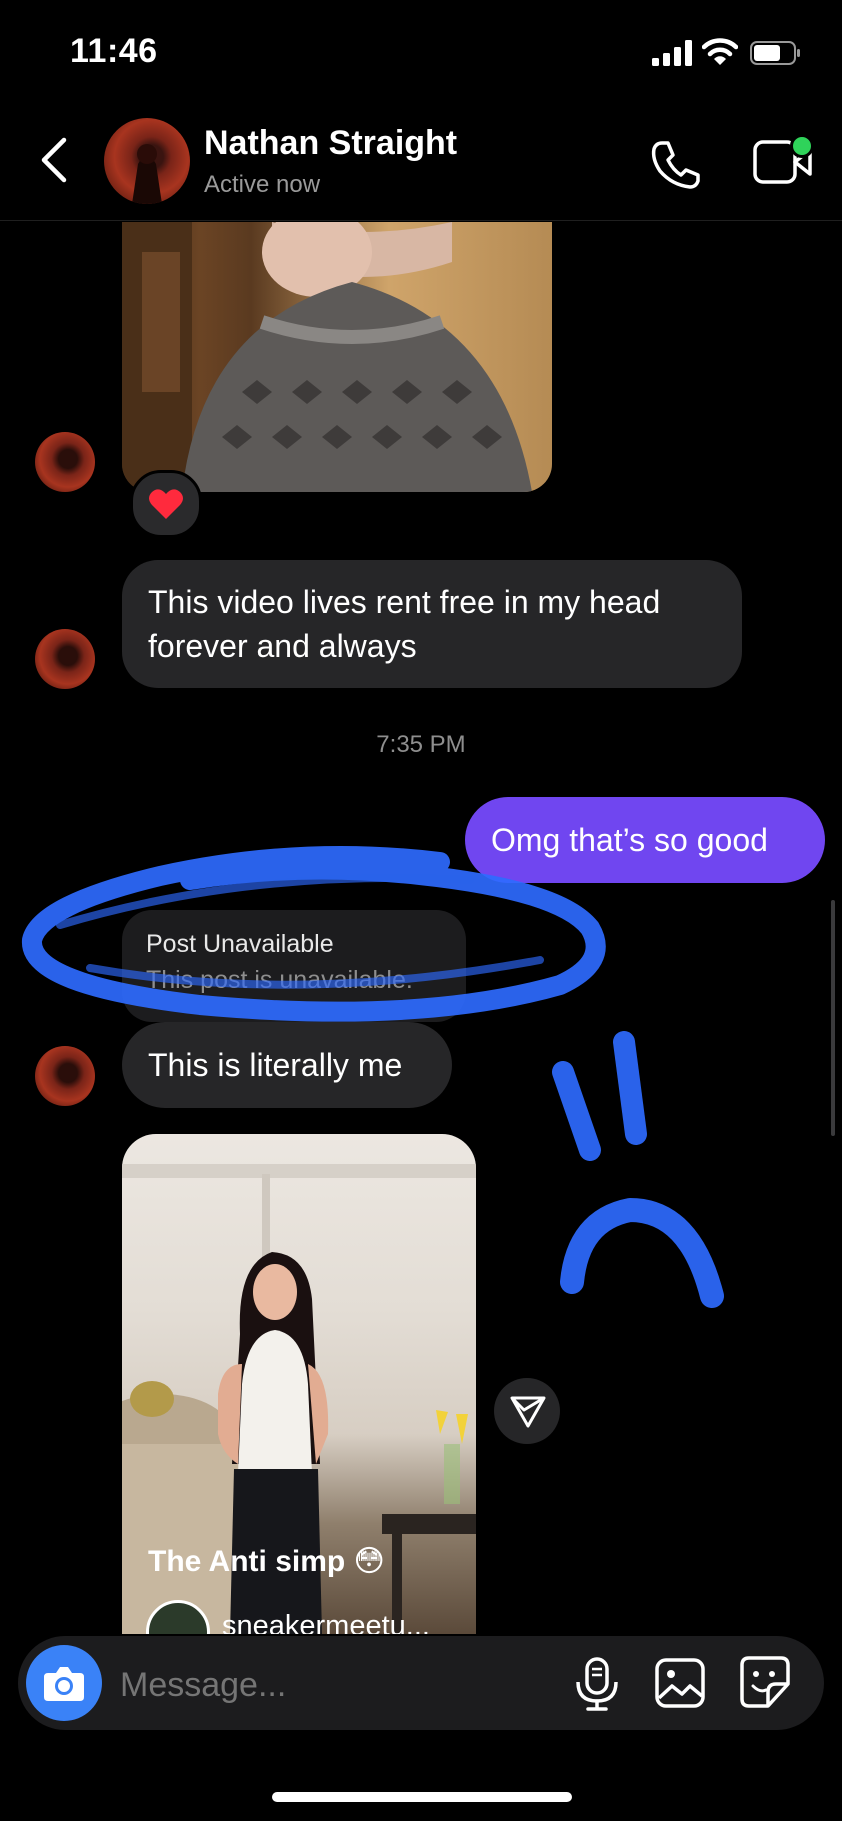  What do you see at coordinates (337, 357) in the screenshot?
I see `shared-video-thumbnail` at bounding box center [337, 357].